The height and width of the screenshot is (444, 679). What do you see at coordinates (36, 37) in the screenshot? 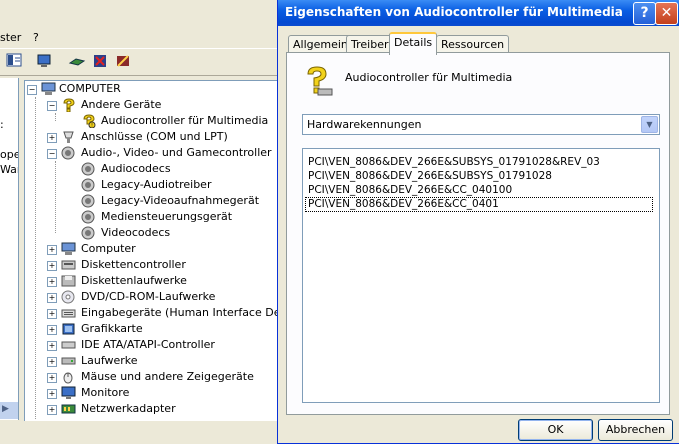
I see `menu-item-help: ?` at bounding box center [36, 37].